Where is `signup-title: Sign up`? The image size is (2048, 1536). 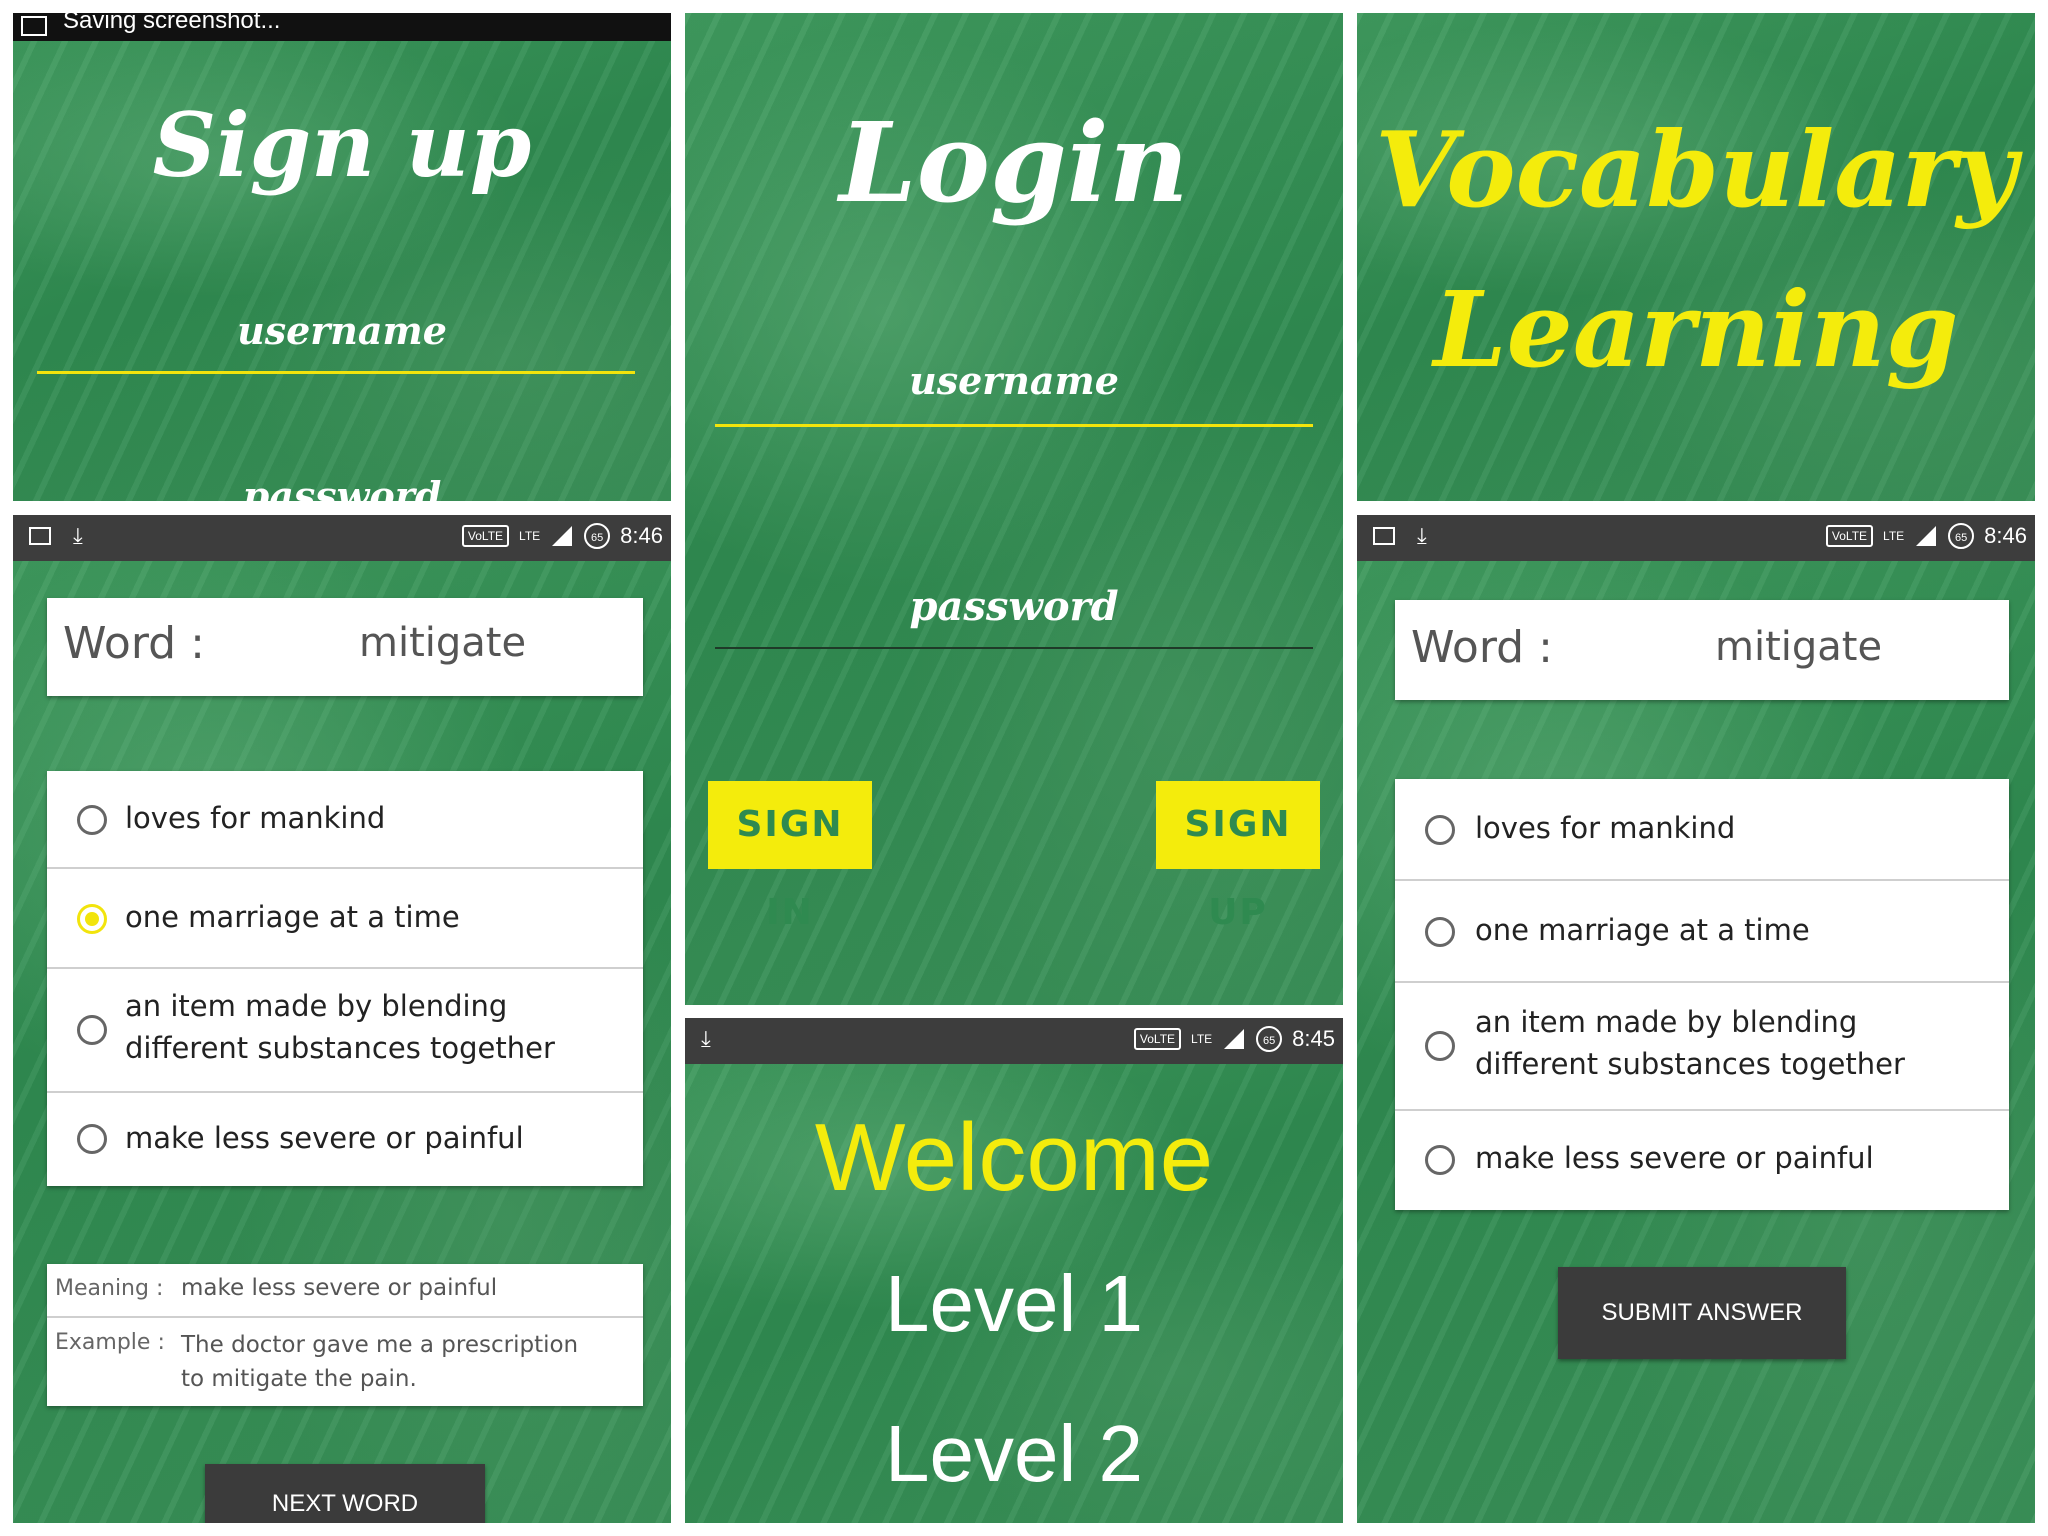 signup-title: Sign up is located at coordinates (342, 145).